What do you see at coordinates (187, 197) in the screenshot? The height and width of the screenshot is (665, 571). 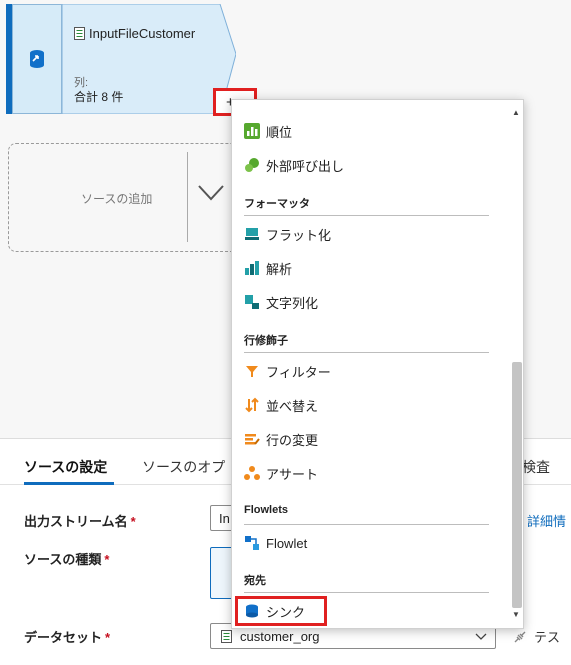 I see `add-source-divider` at bounding box center [187, 197].